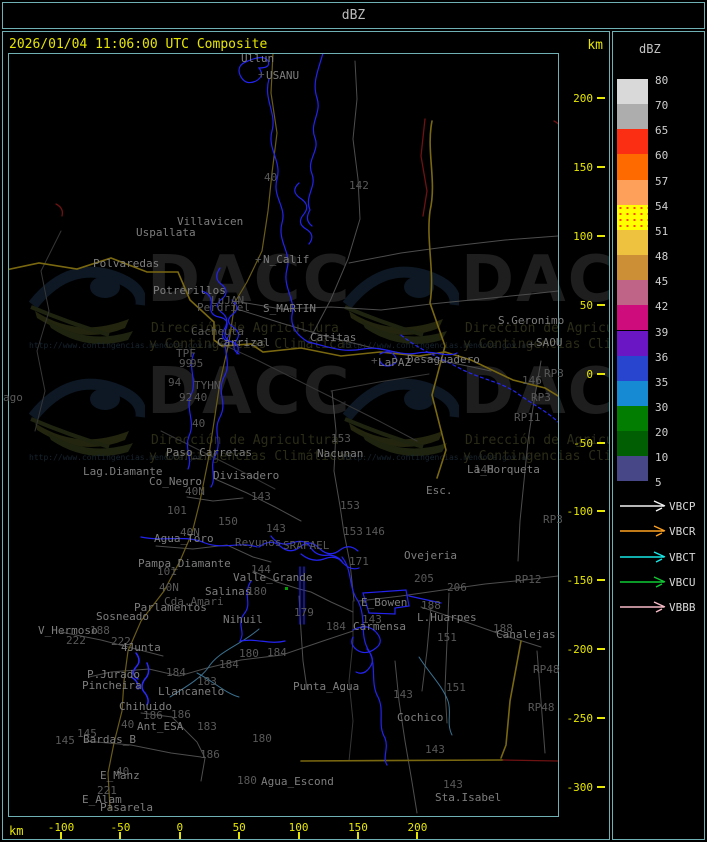 The width and height of the screenshot is (707, 842). Describe the element at coordinates (207, 385) in the screenshot. I see `map-label: TYHN` at that location.